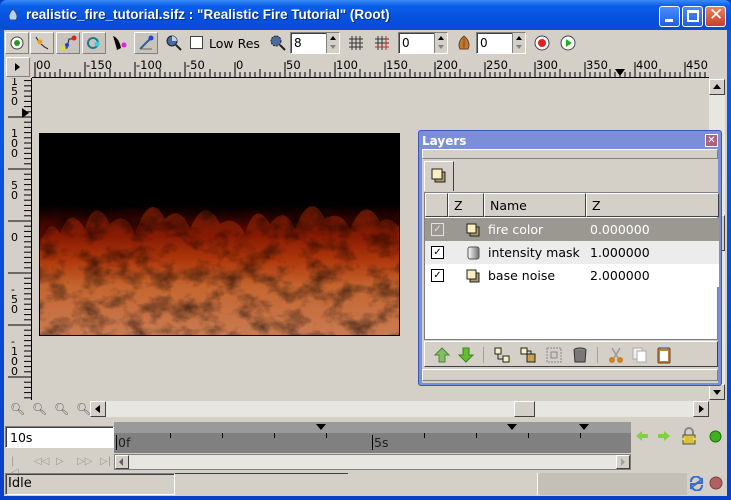 This screenshot has width=731, height=500. What do you see at coordinates (516, 229) in the screenshot?
I see `layer-name: fire color` at bounding box center [516, 229].